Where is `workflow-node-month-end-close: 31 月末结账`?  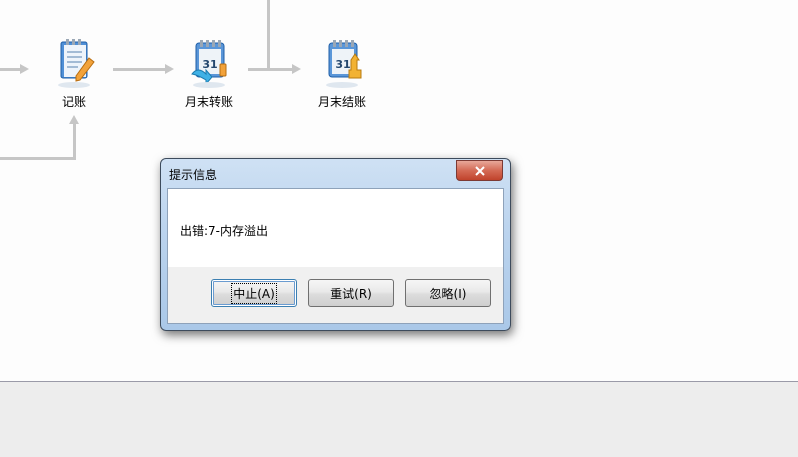
workflow-node-month-end-close: 31 月末结账 is located at coordinates (342, 74).